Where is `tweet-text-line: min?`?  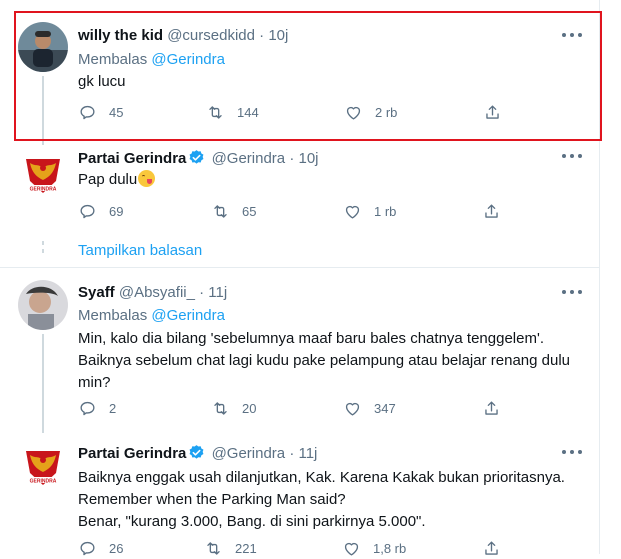
tweet-text-line: min? is located at coordinates (94, 382).